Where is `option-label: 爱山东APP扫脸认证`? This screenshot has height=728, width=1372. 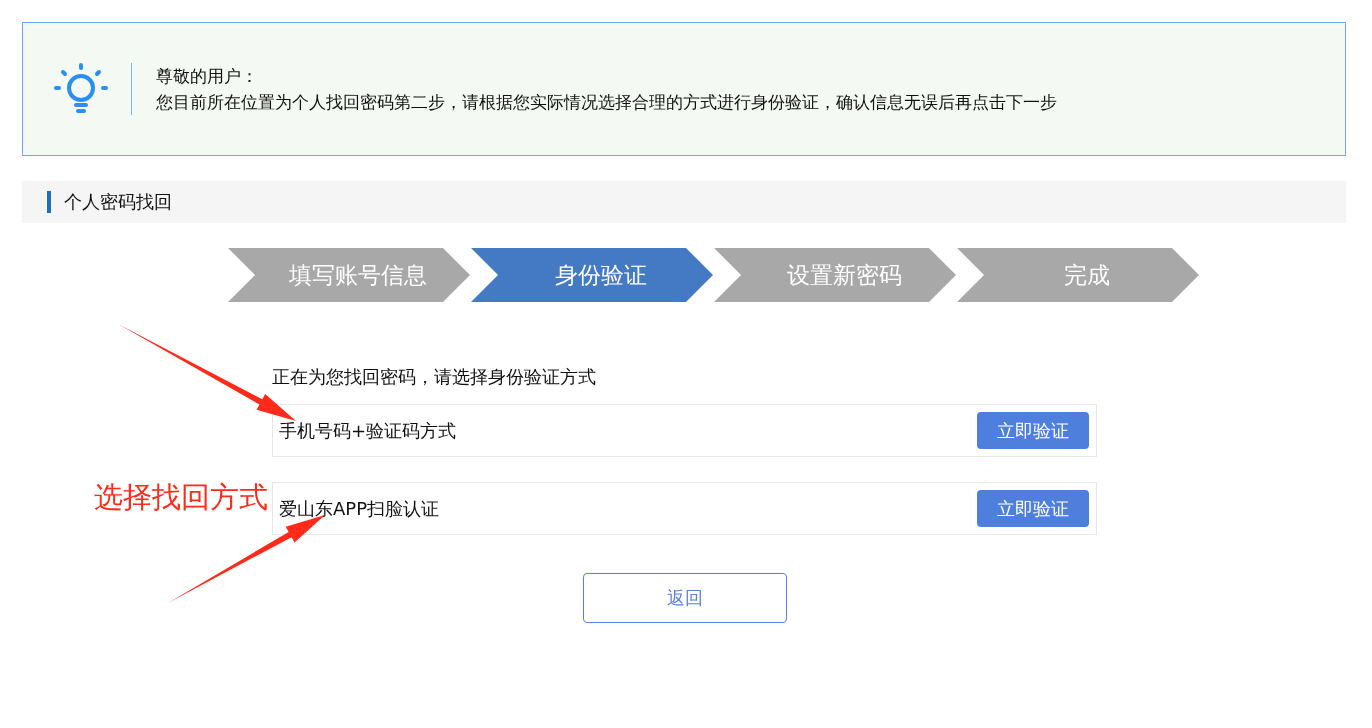 option-label: 爱山东APP扫脸认证 is located at coordinates (359, 508).